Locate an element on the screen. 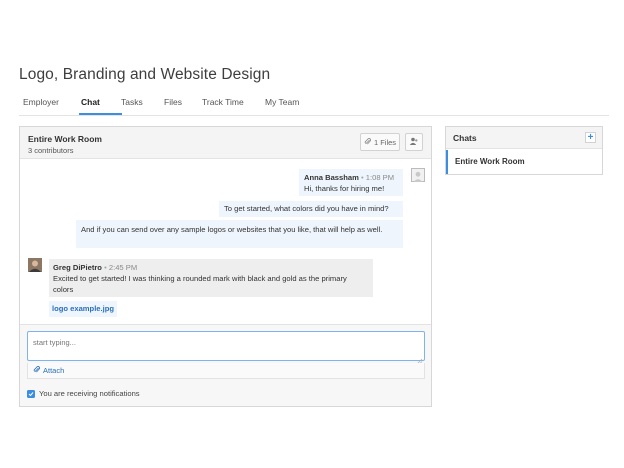 This screenshot has width=624, height=468. files-count-label: 1 Files is located at coordinates (385, 142).